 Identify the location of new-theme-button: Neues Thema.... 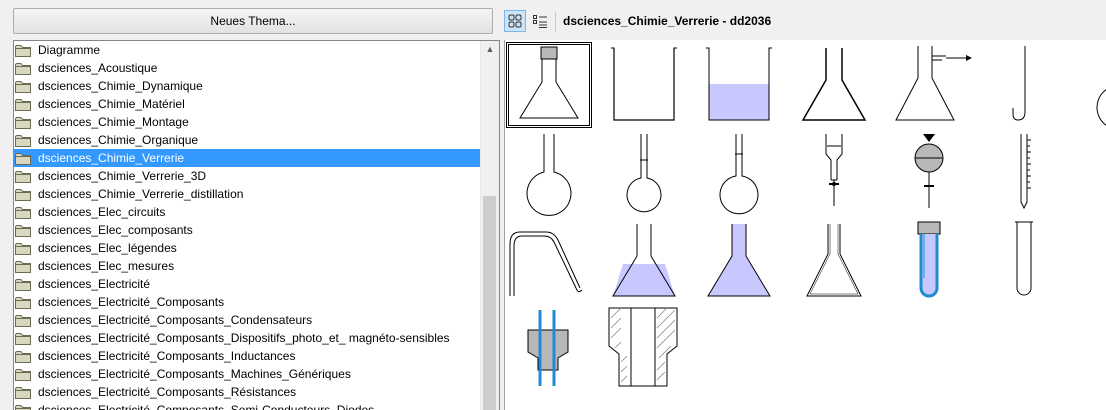
(253, 21).